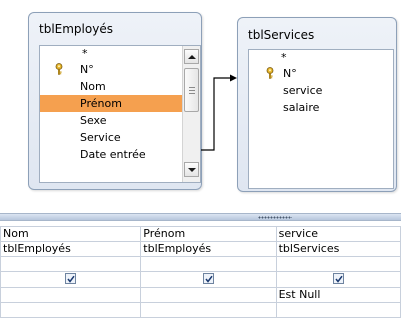 The image size is (401, 331). Describe the element at coordinates (208, 234) in the screenshot. I see `grid-cell-field: Prénom` at that location.